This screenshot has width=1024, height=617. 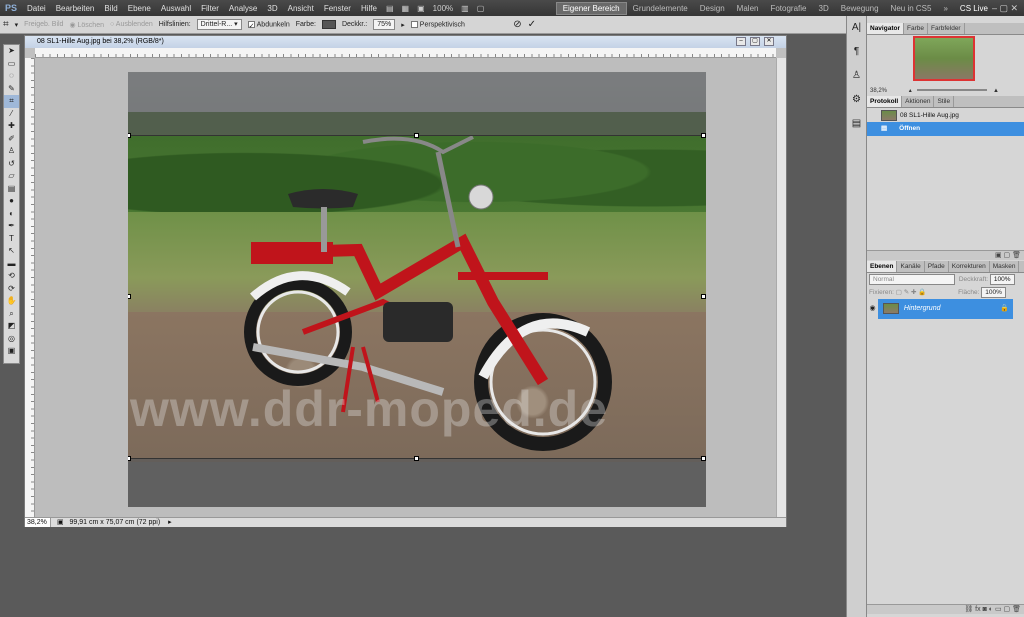 I want to click on shield-color-swatch, so click(x=328, y=24).